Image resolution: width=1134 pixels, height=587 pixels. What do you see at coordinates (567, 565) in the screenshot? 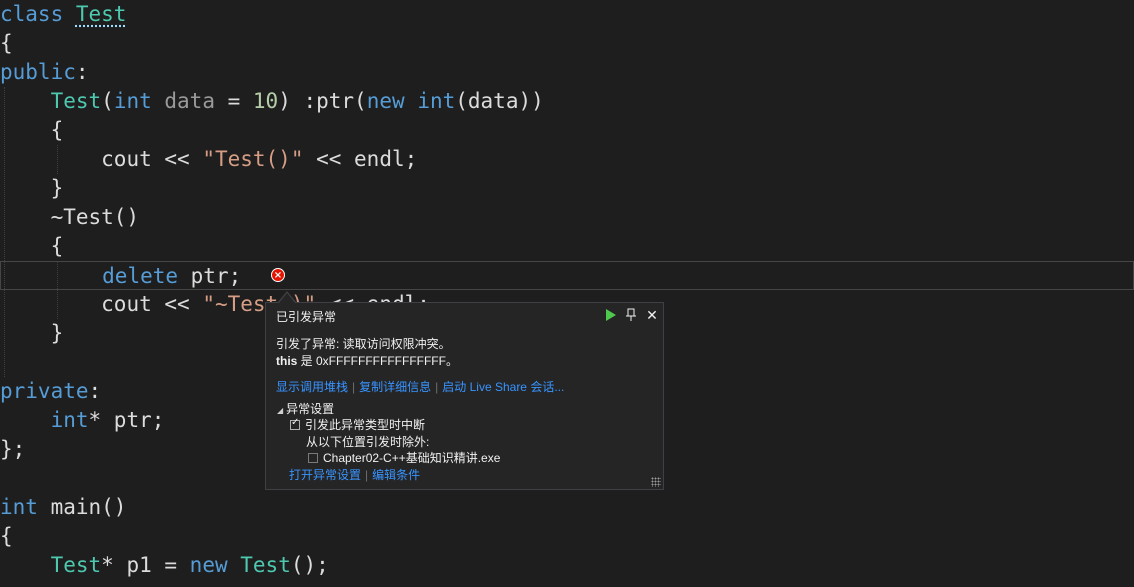
I see `code-line-20: Test* p1 = new Test();` at bounding box center [567, 565].